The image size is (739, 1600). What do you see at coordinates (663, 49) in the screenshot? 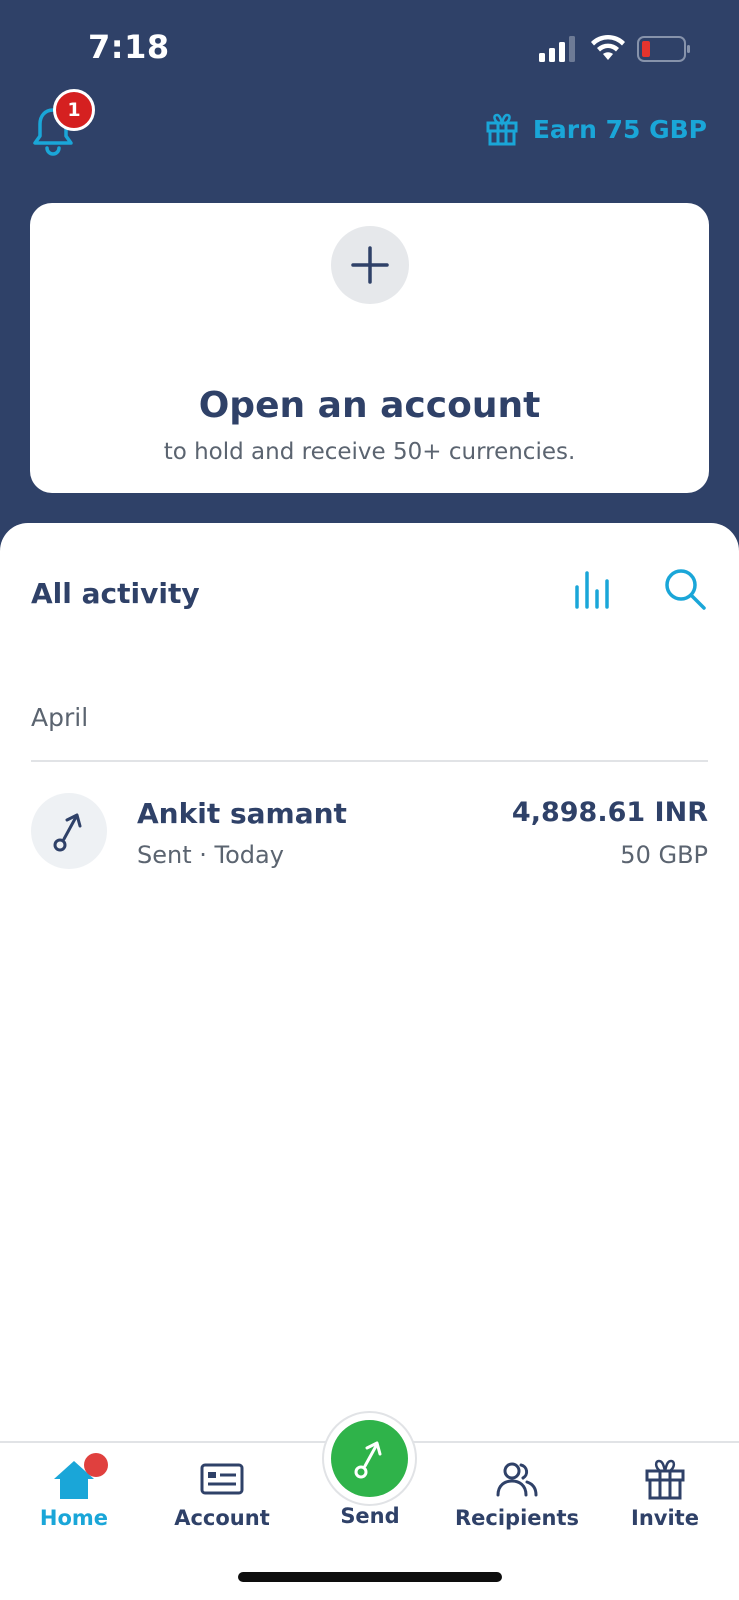
I see `battery-low-icon` at bounding box center [663, 49].